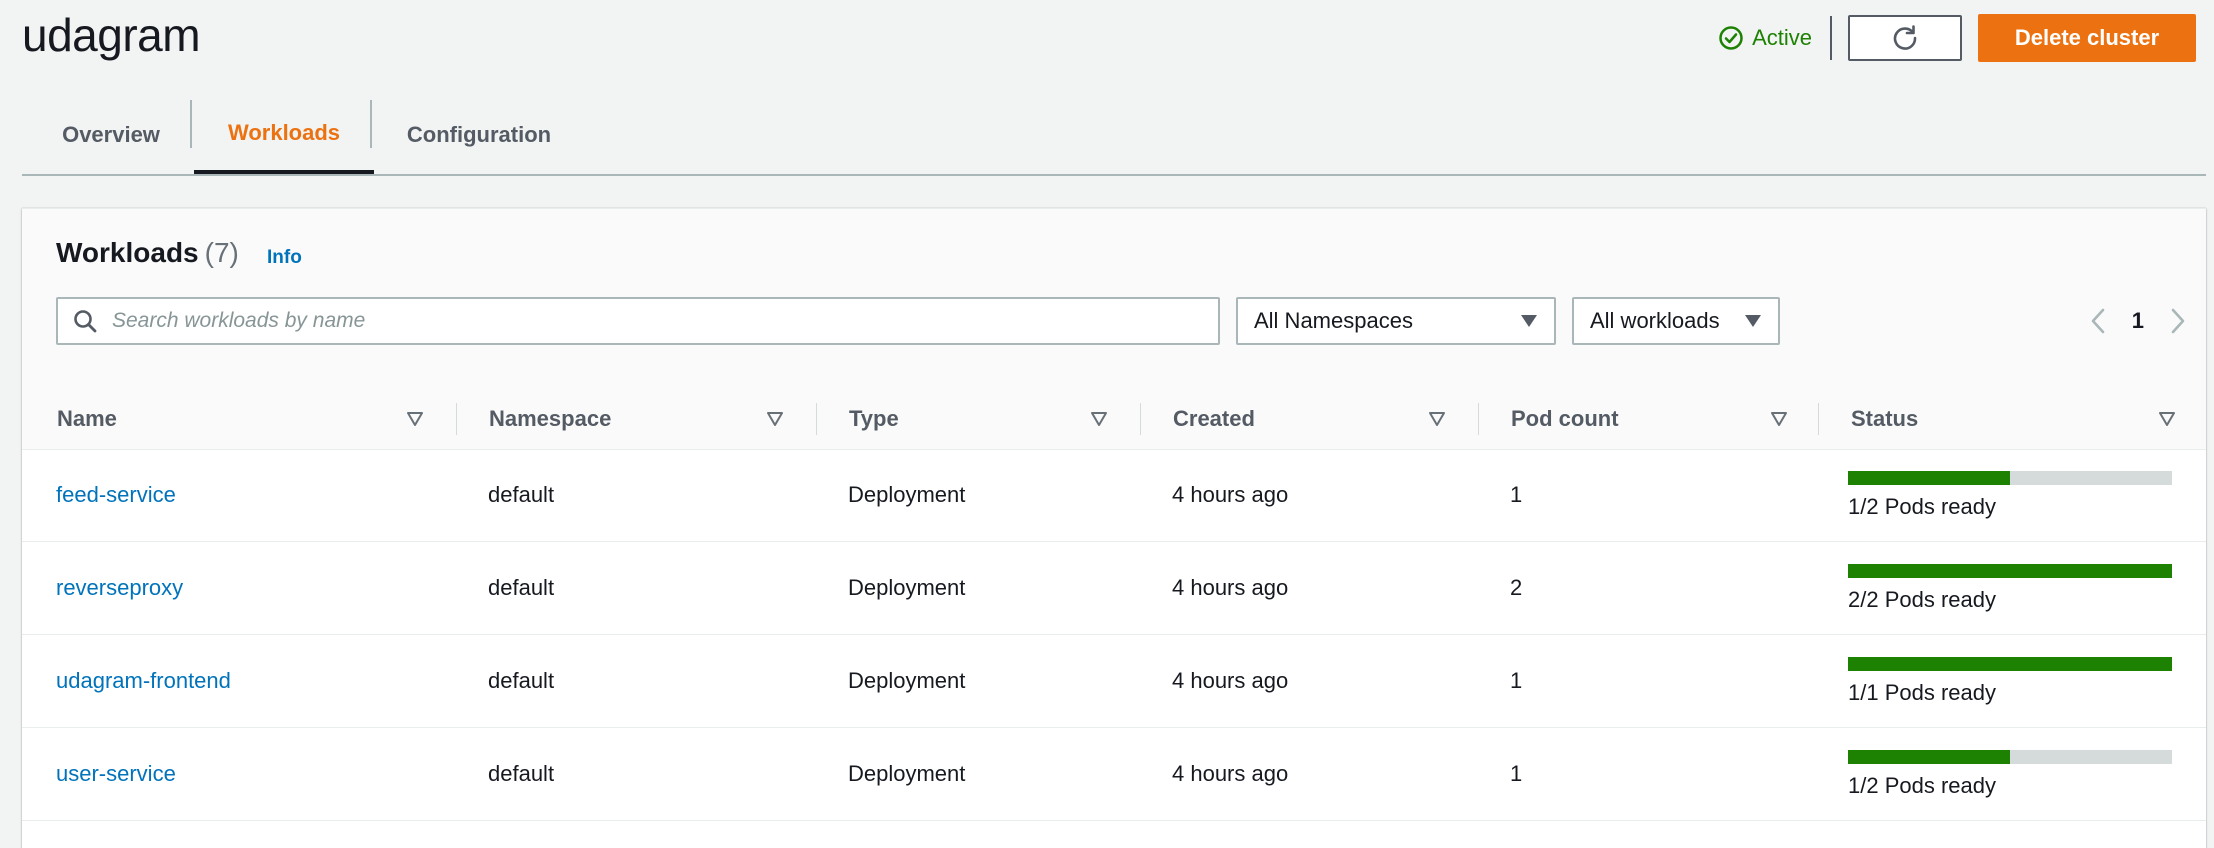  I want to click on workload-type-select: All workloads, so click(1676, 321).